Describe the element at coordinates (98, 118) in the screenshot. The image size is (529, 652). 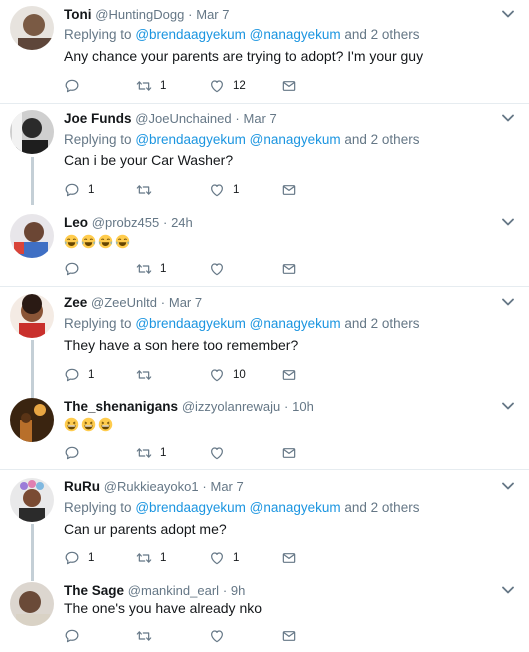
I see `display-name: Joe Funds` at that location.